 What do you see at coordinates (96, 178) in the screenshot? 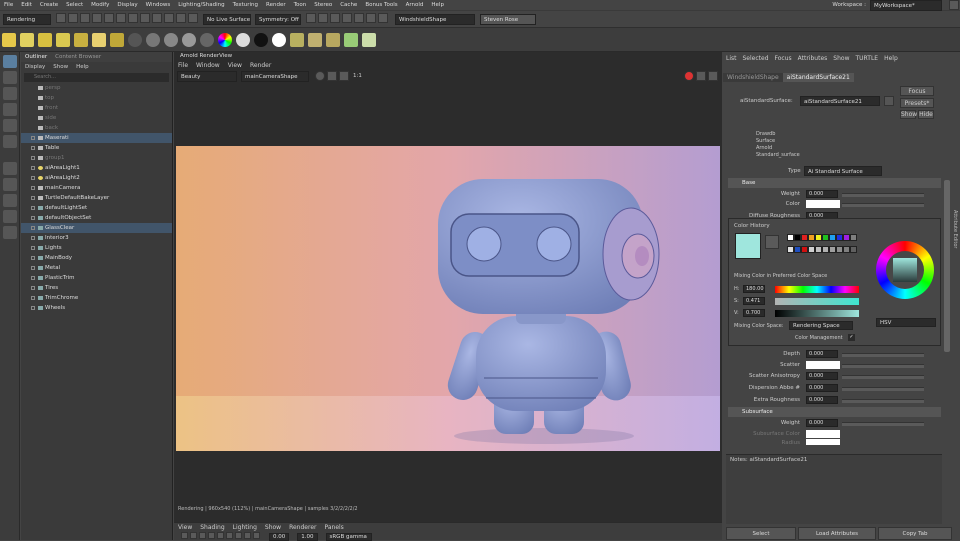
I see `outliner-item: aiAreaLight2` at bounding box center [96, 178].